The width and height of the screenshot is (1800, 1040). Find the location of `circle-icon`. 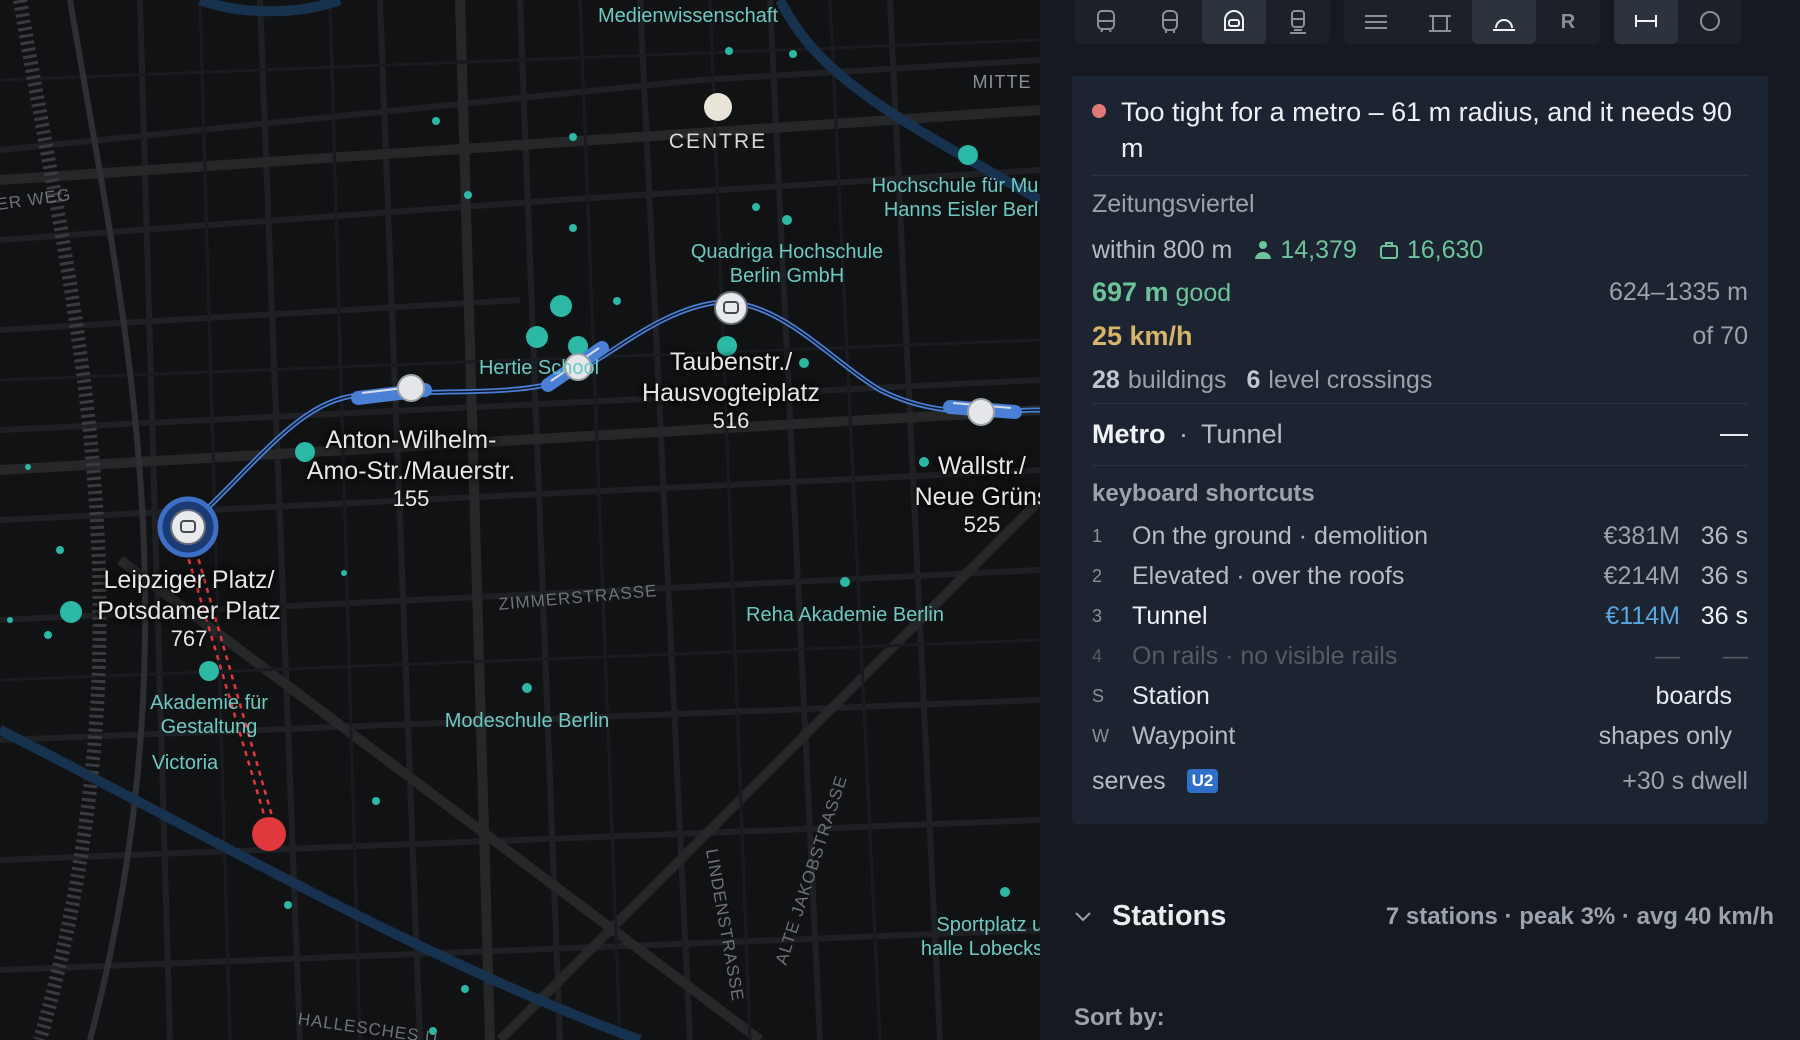

circle-icon is located at coordinates (1710, 21).